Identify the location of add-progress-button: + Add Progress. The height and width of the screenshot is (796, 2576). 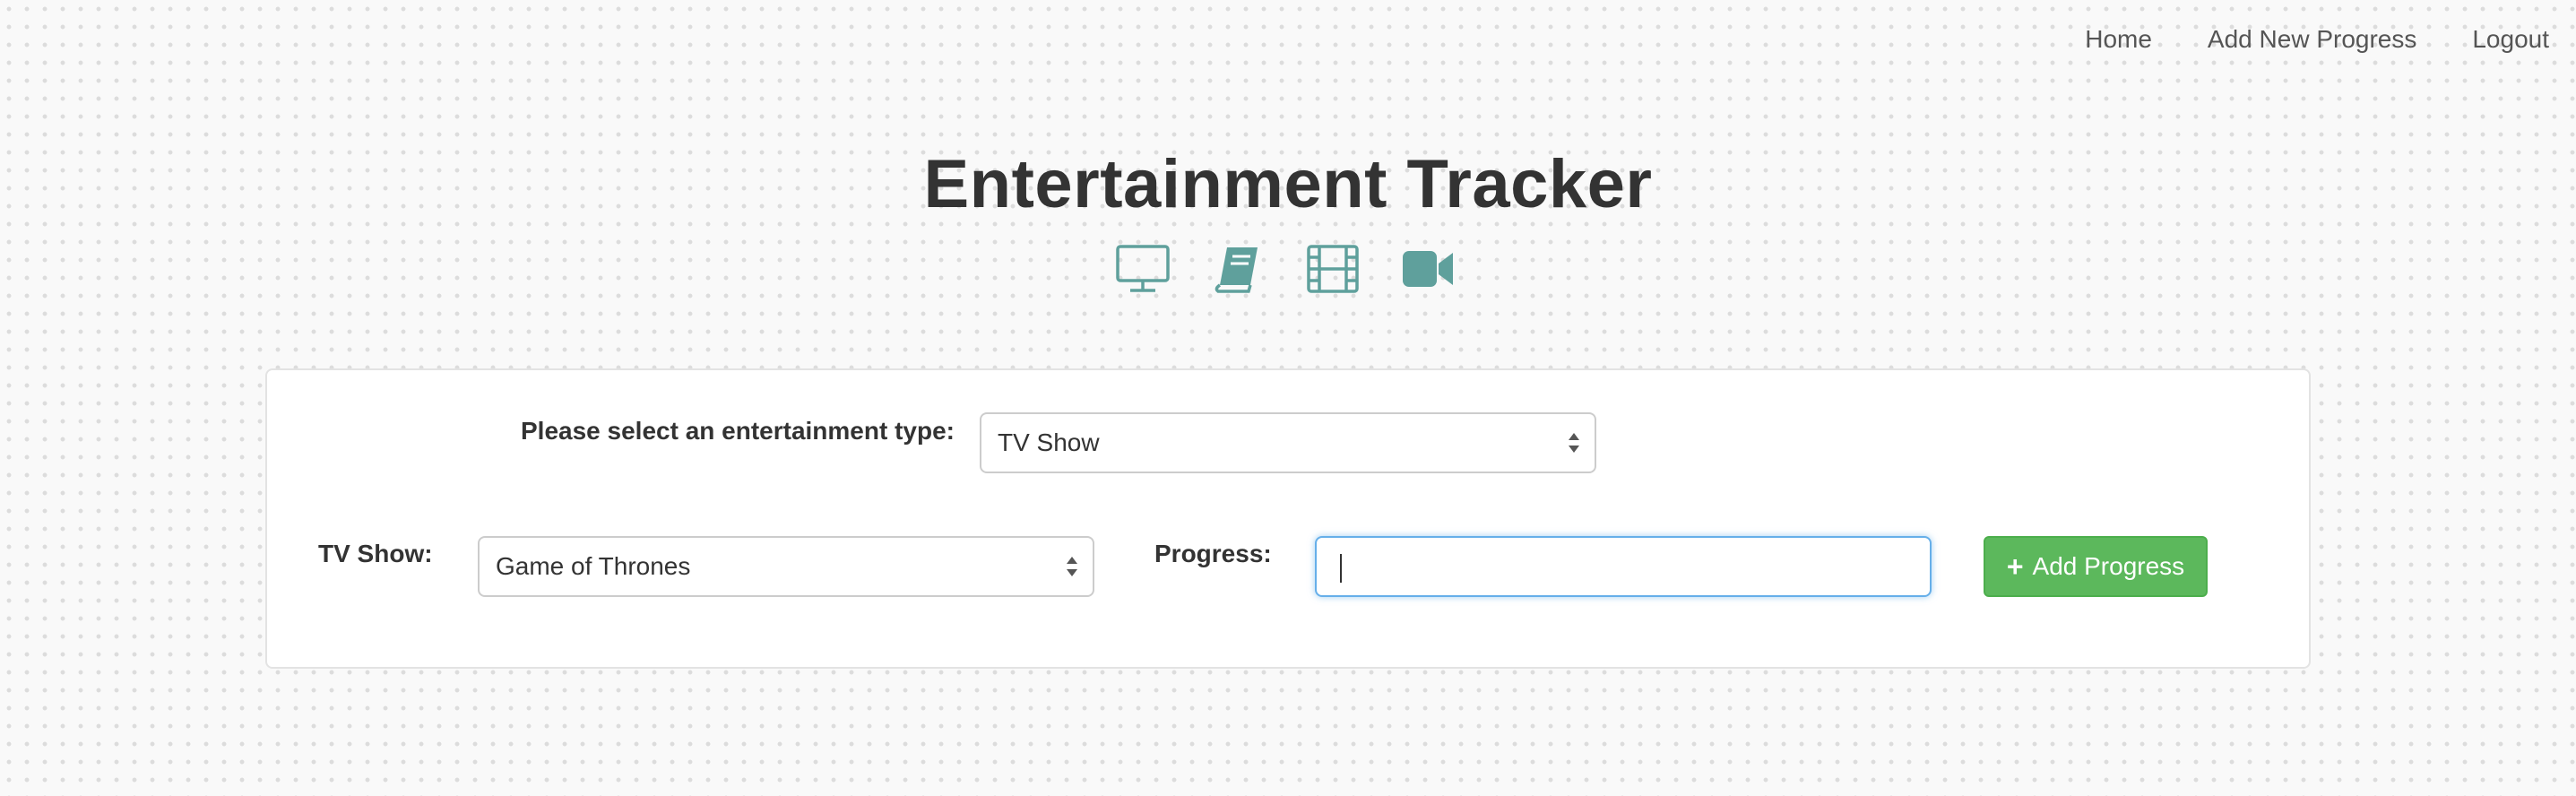
(2096, 566).